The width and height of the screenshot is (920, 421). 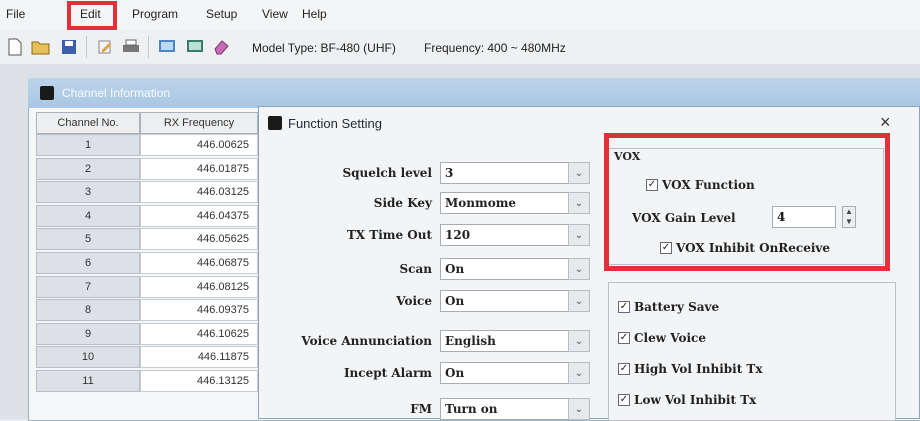 What do you see at coordinates (324, 48) in the screenshot?
I see `model-type-label: Model Type: BF-480 (UHF)` at bounding box center [324, 48].